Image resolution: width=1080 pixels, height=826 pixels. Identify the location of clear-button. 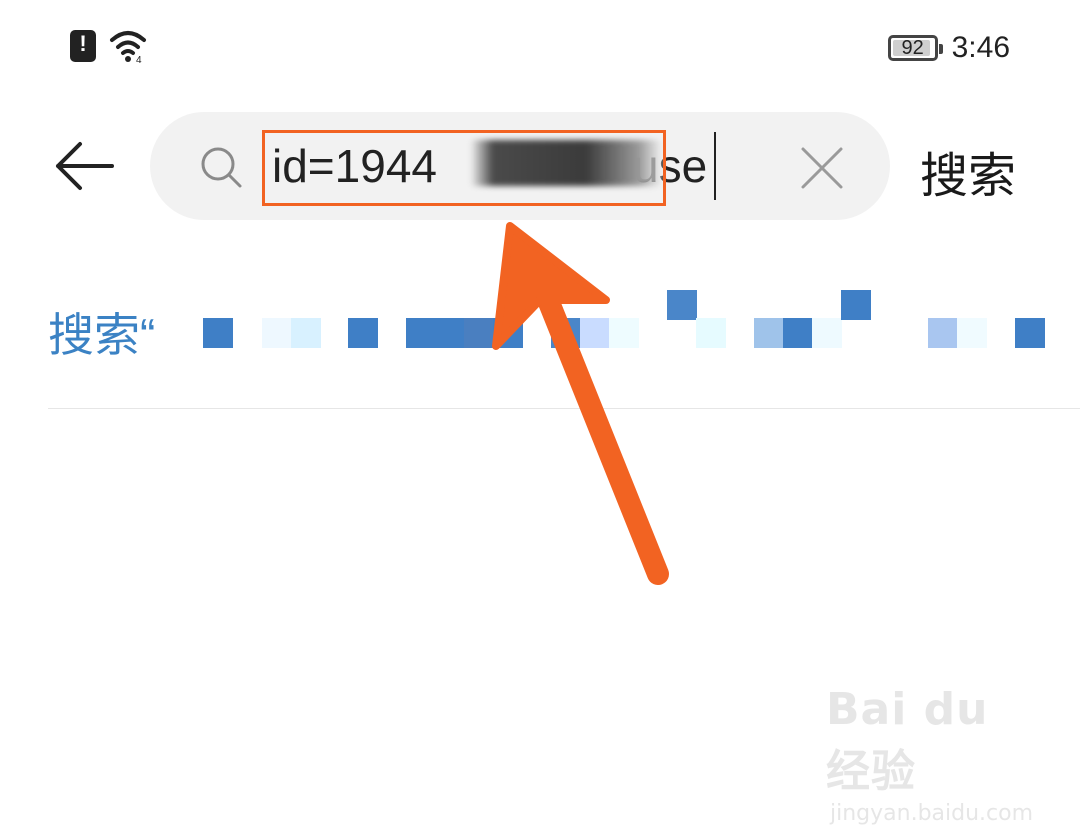
(822, 168).